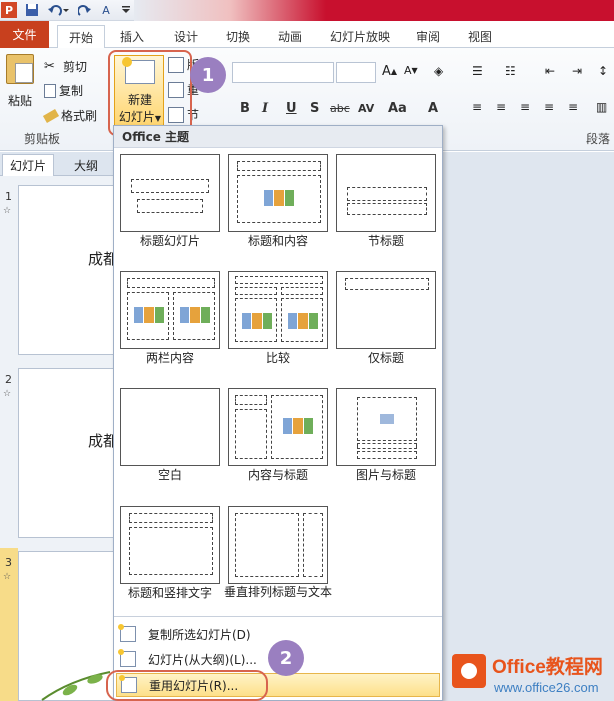  I want to click on tab-home: 开始, so click(81, 36).